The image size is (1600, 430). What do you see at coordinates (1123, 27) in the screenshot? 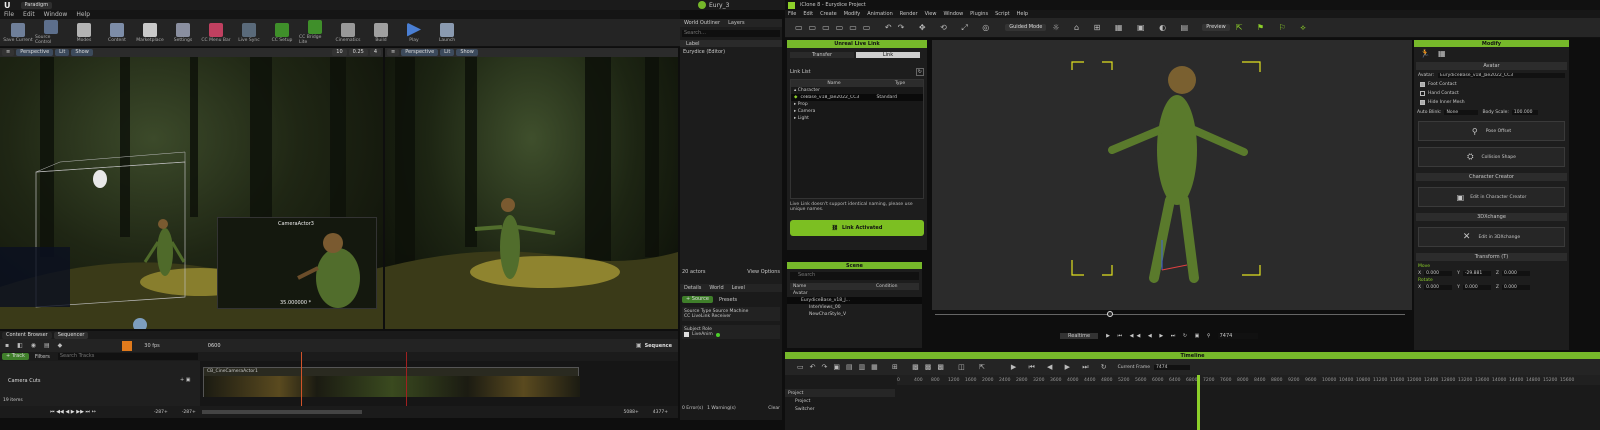
I see `ic-view-icons: ☼ ⌂ ⊞ ▦ ▣ ◐ ▤` at bounding box center [1123, 27].